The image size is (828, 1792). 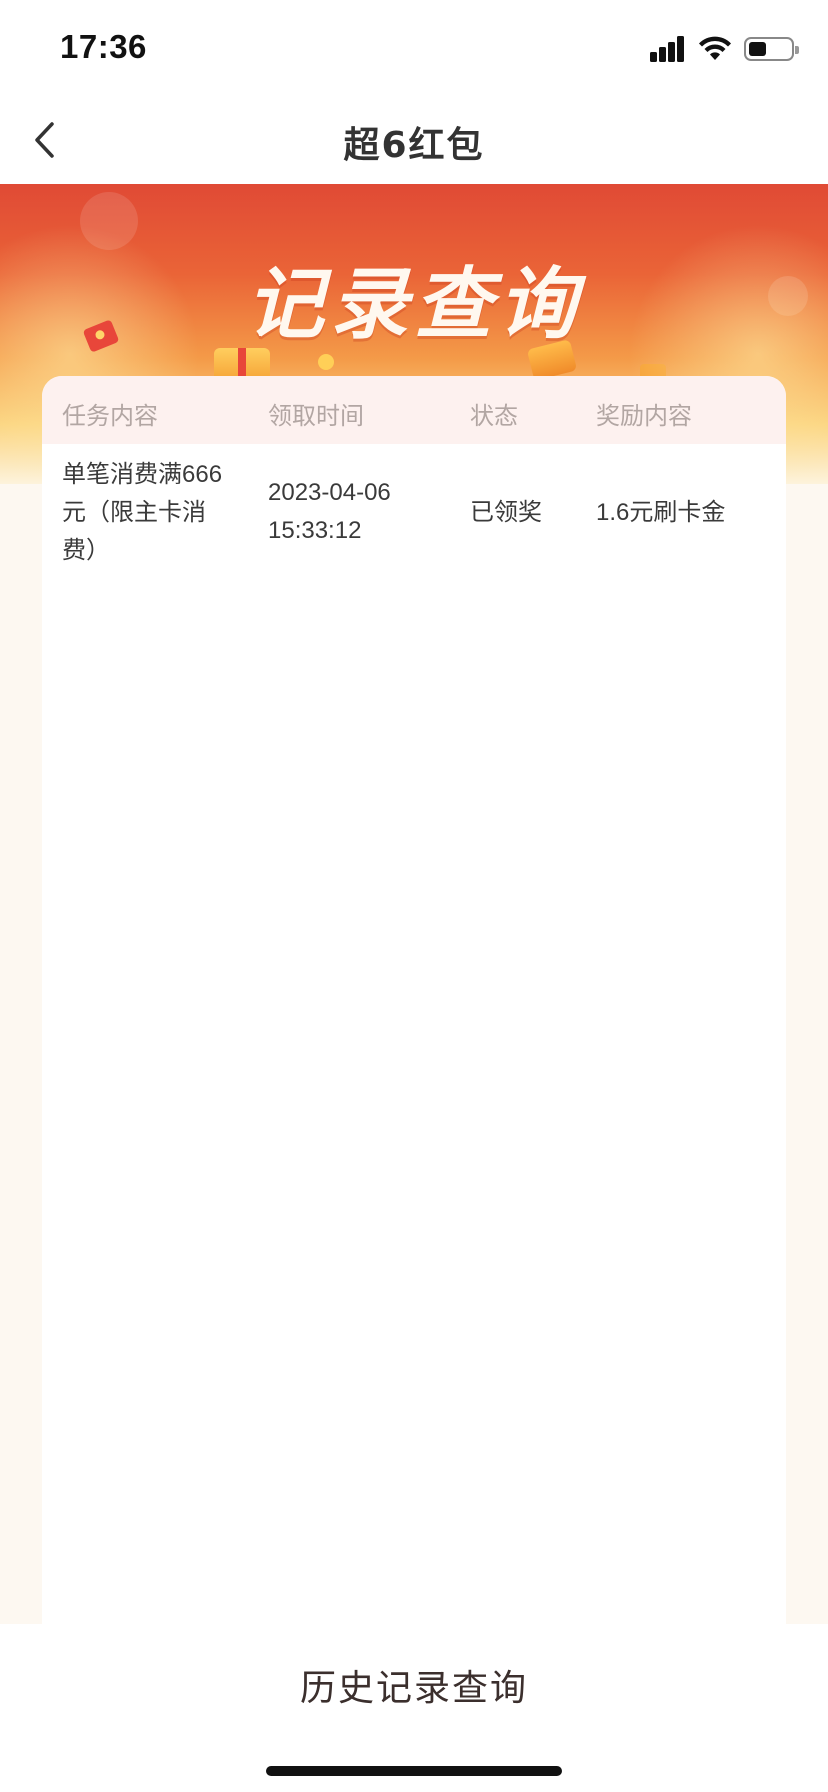 What do you see at coordinates (644, 416) in the screenshot?
I see `column-header-reward: 奖励内容` at bounding box center [644, 416].